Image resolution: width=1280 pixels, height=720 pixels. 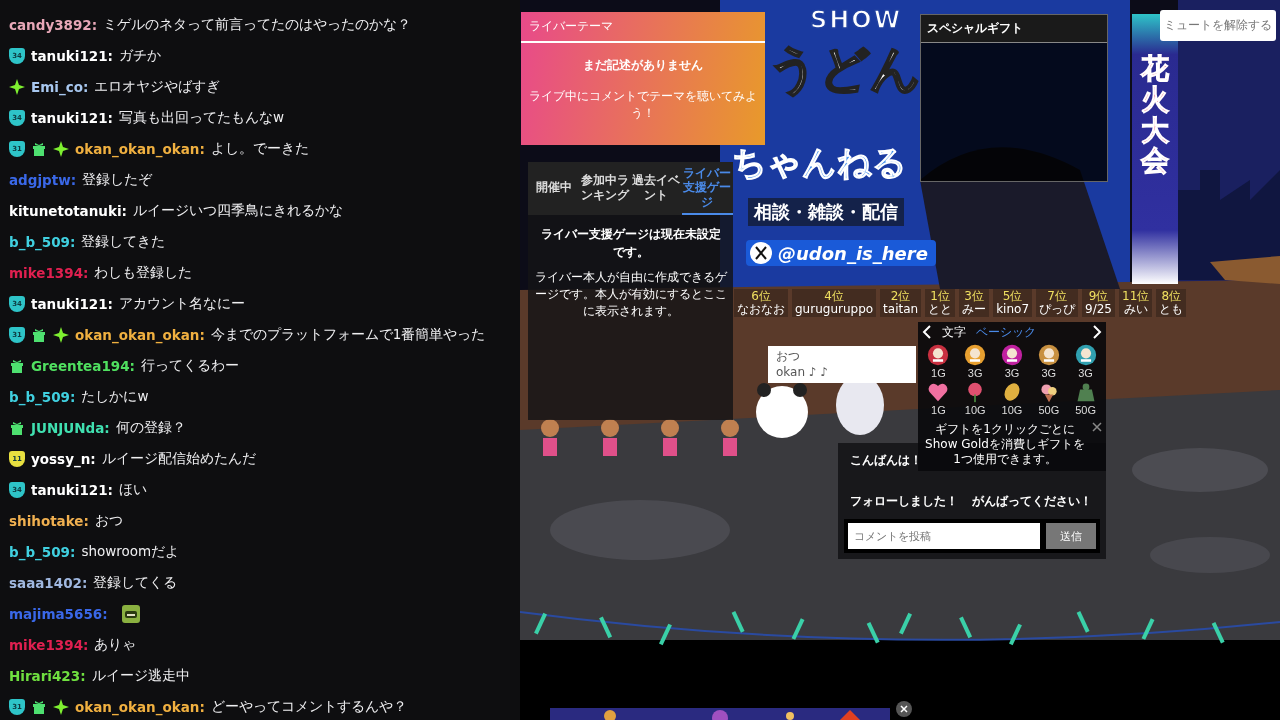 I want to click on chat-message: 今までのプラットフォームで1番簡単やった, so click(x=348, y=334).